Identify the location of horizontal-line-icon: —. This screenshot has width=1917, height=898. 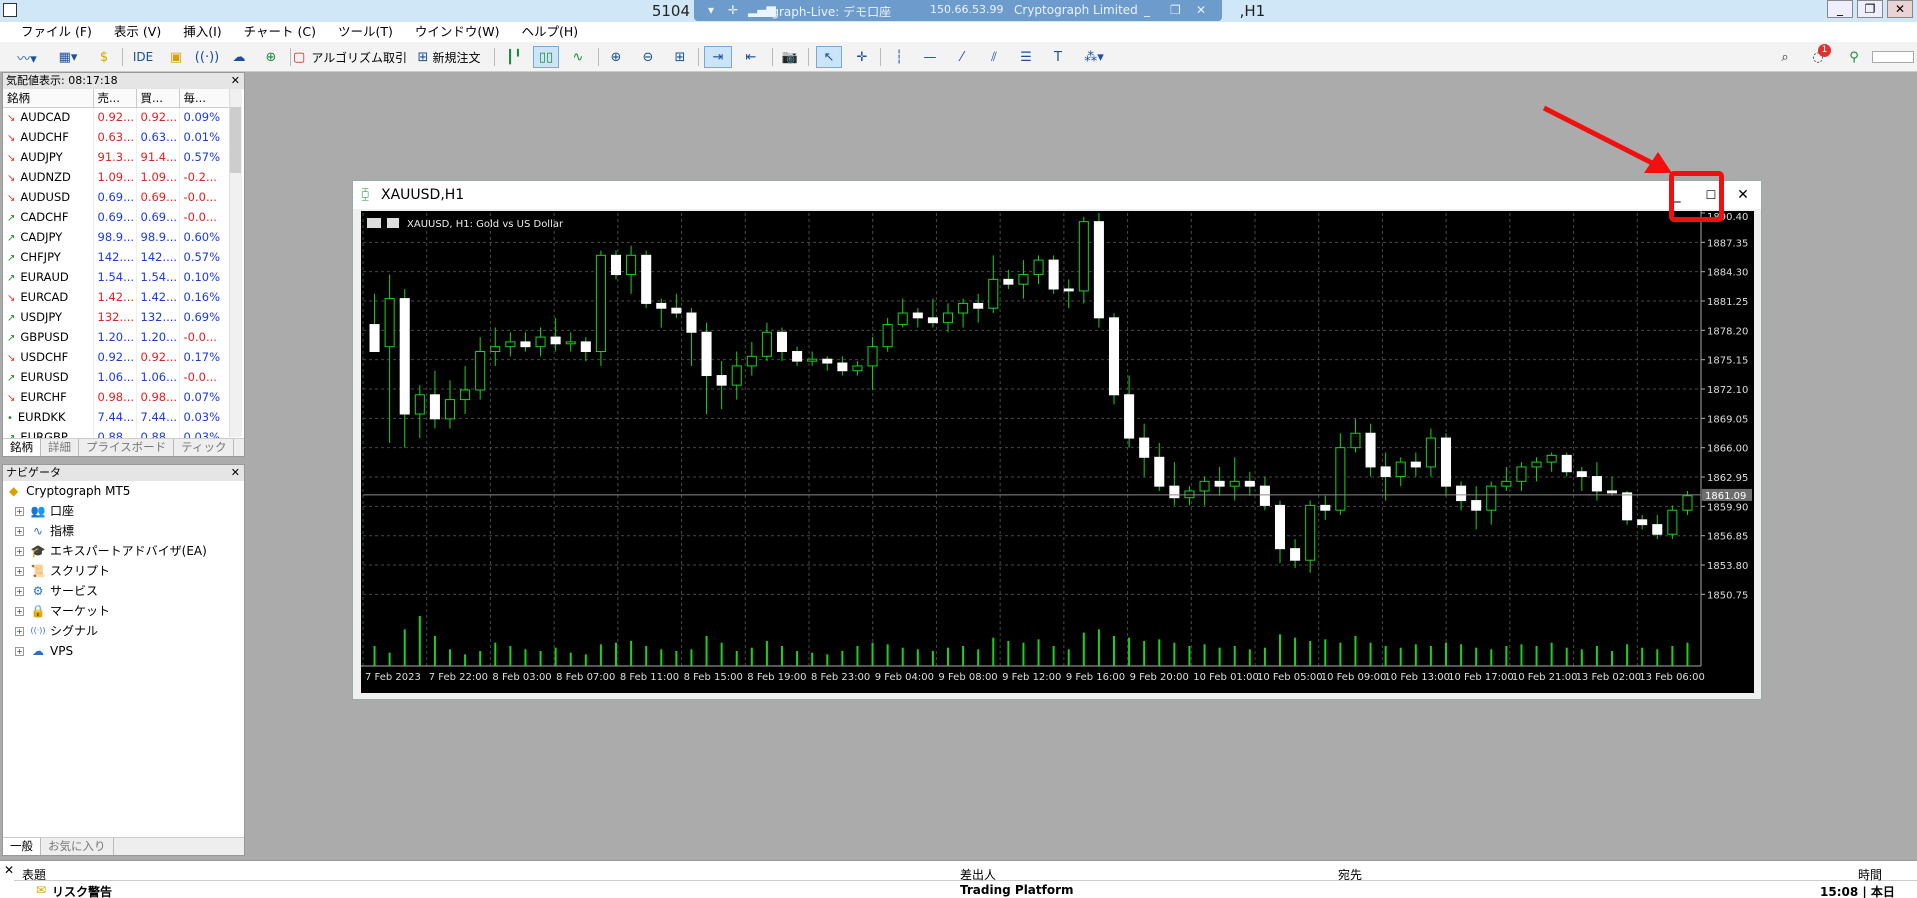
(930, 57).